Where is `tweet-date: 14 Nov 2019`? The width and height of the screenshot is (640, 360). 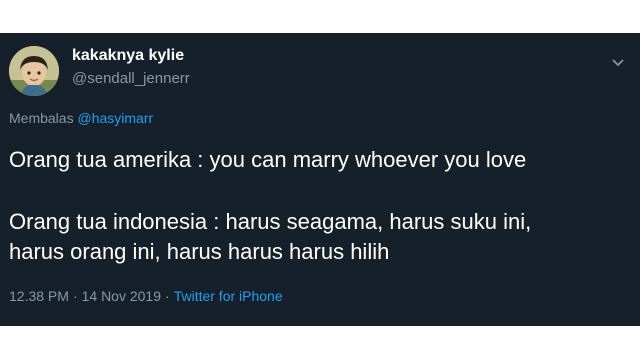
tweet-date: 14 Nov 2019 is located at coordinates (121, 296).